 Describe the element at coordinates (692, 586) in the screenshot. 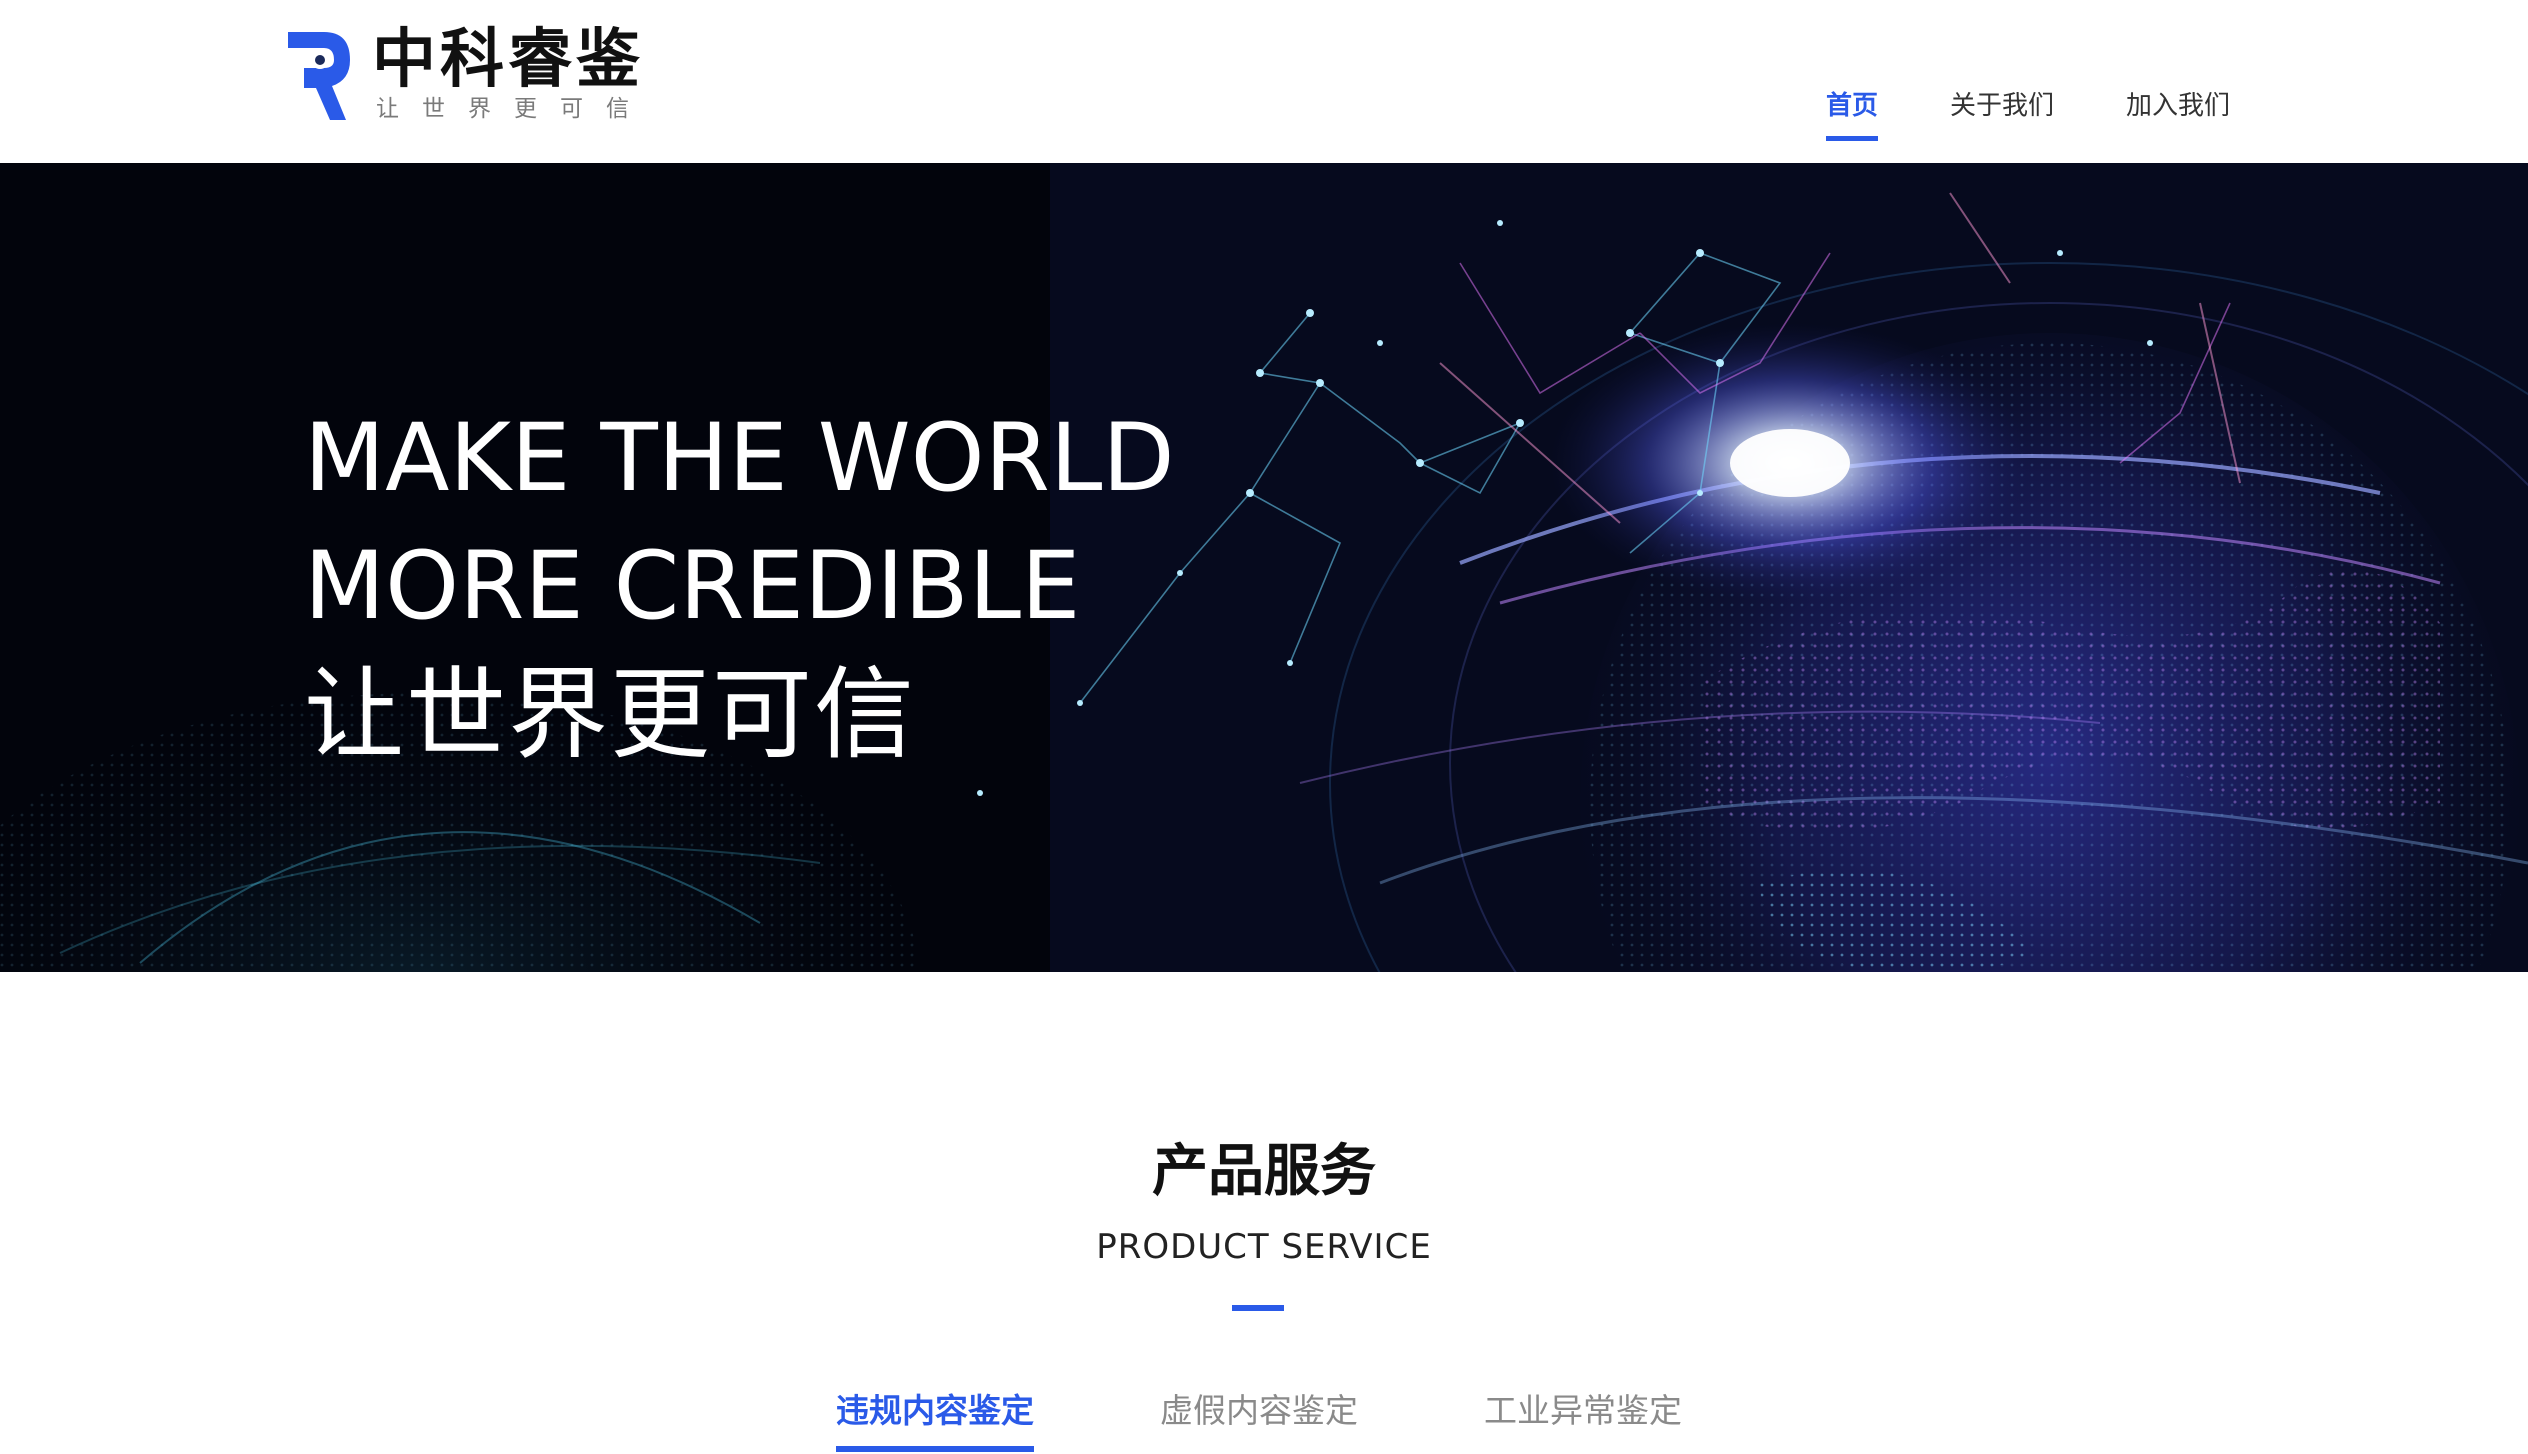

I see `hero-line-2: MORE CREDIBLE` at that location.